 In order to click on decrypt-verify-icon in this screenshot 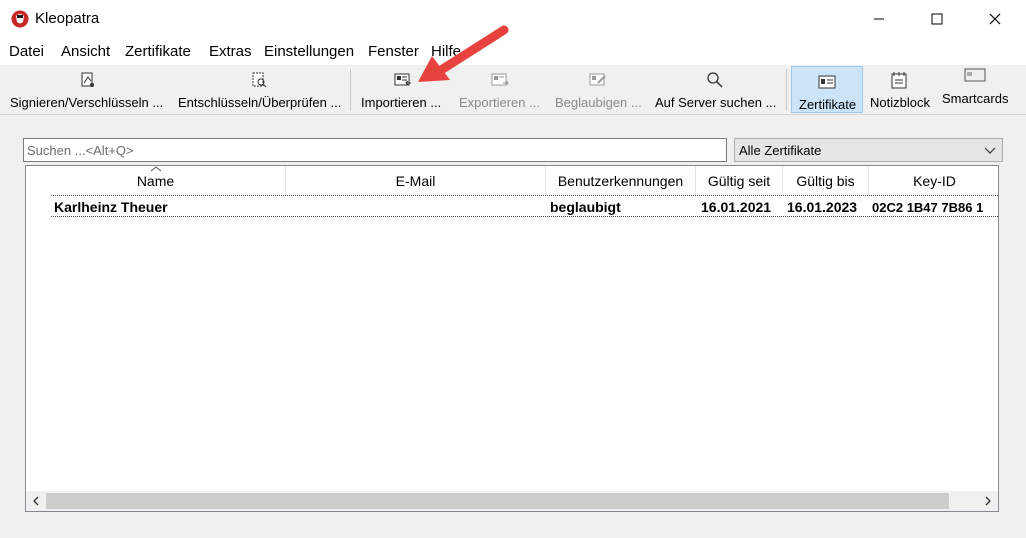, I will do `click(259, 80)`.